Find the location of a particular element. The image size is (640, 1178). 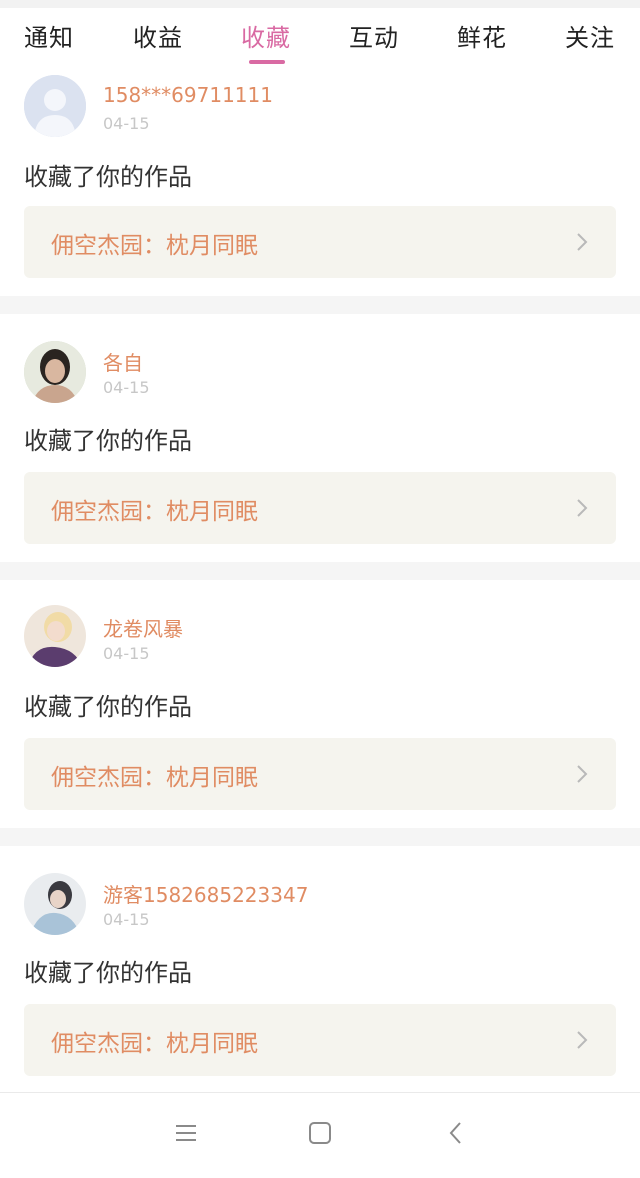

username: 各自 is located at coordinates (123, 361).